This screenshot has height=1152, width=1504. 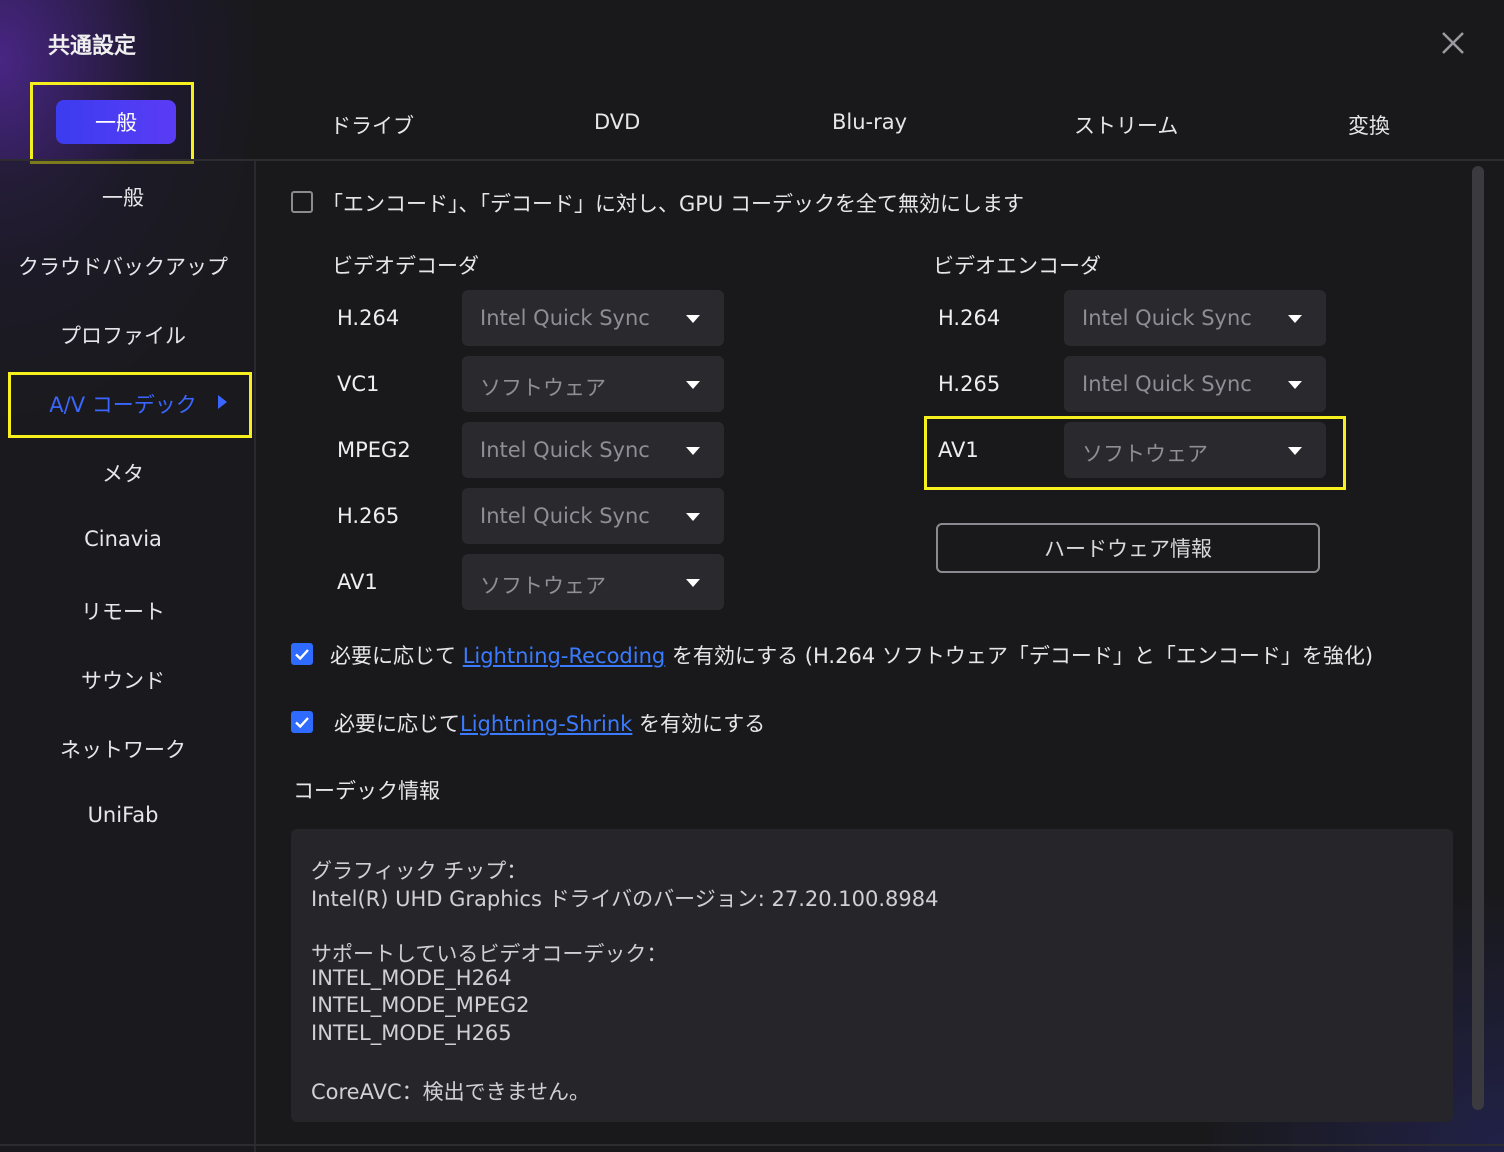 What do you see at coordinates (358, 384) in the screenshot?
I see `decoder-codec-label: VC1` at bounding box center [358, 384].